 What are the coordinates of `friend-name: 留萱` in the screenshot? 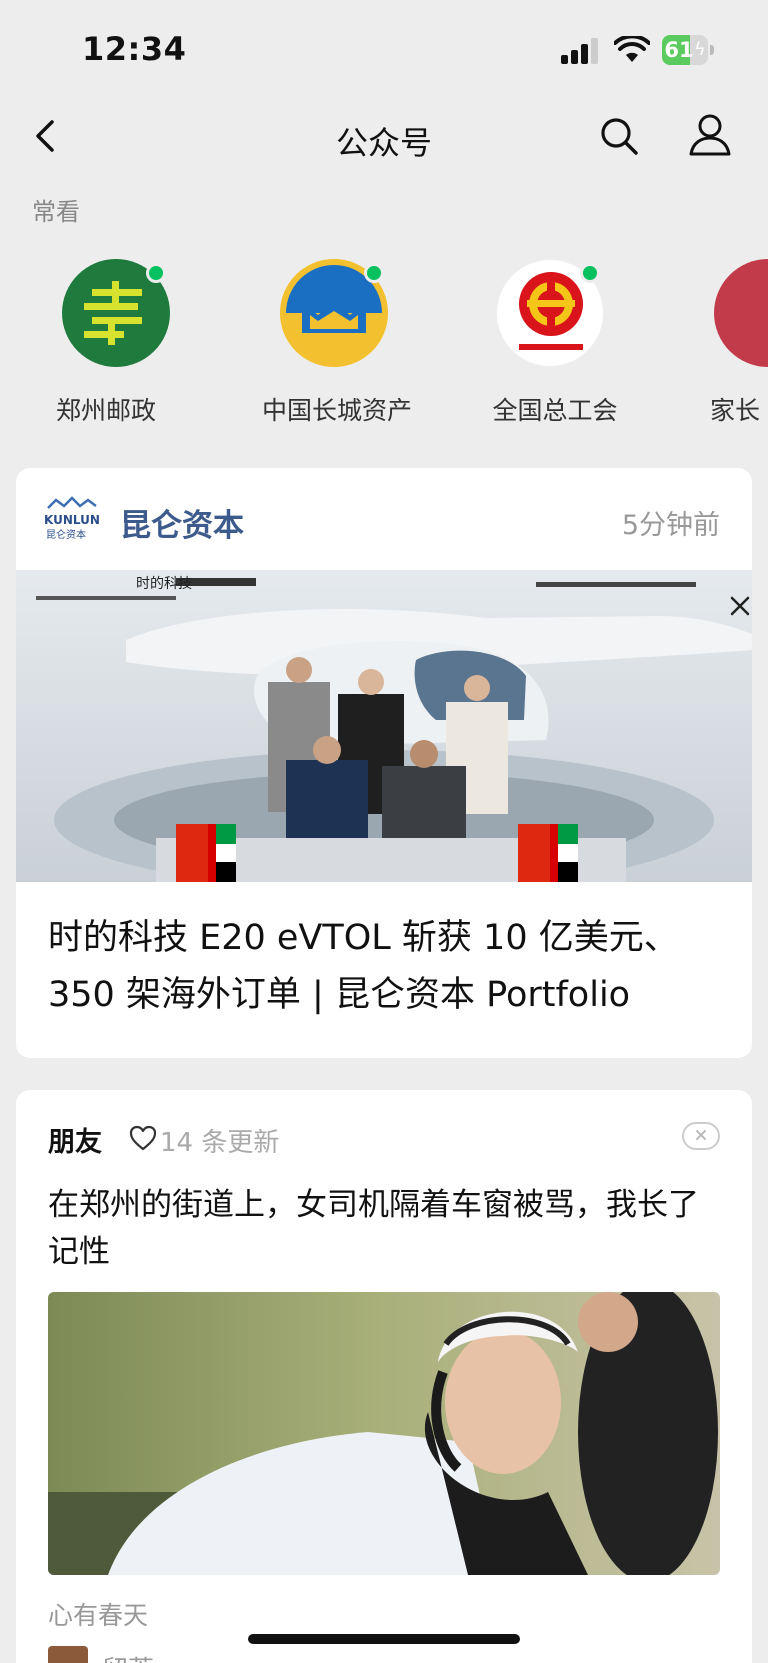 It's located at (128, 1656).